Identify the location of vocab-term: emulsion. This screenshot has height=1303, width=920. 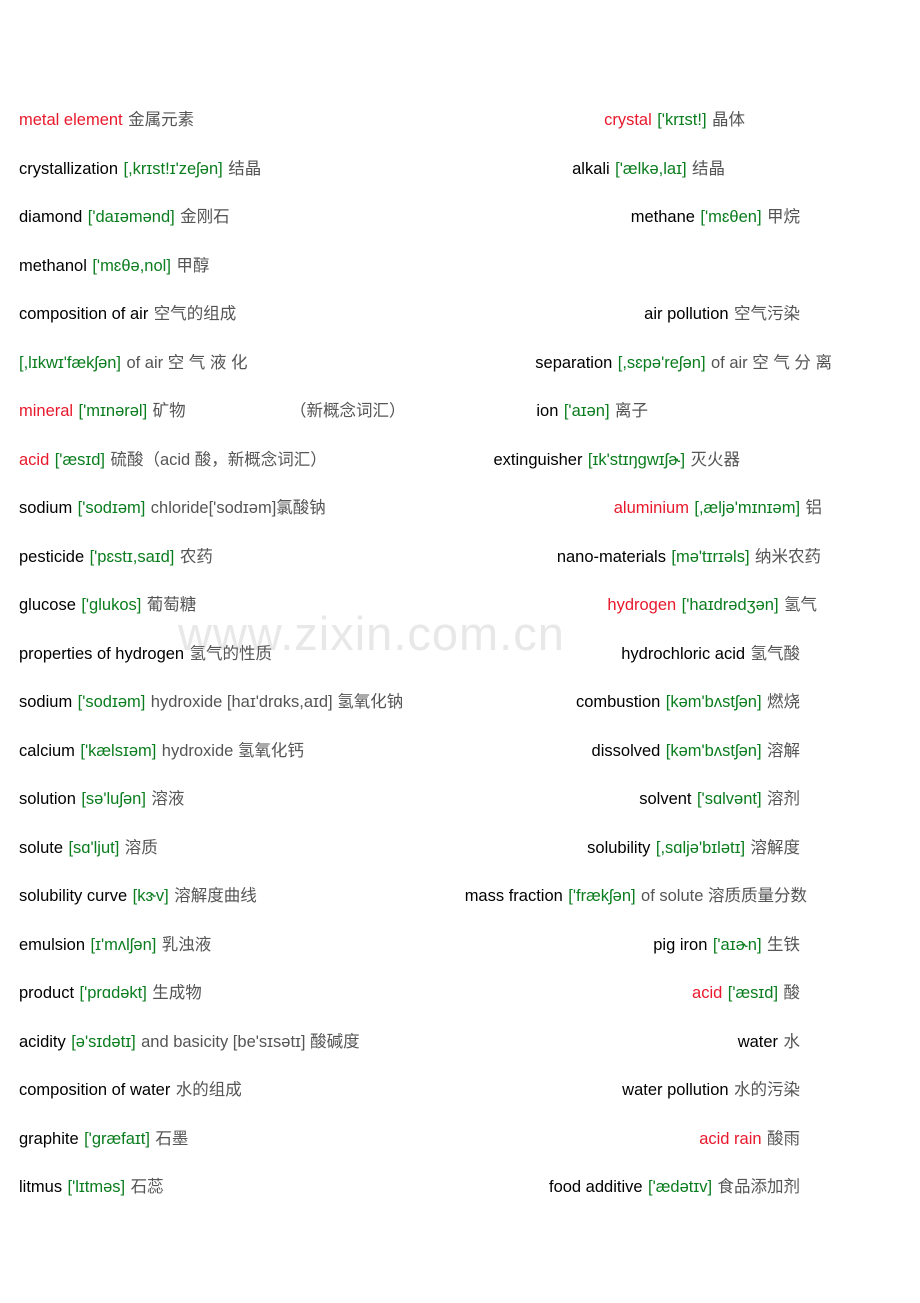
(52, 944).